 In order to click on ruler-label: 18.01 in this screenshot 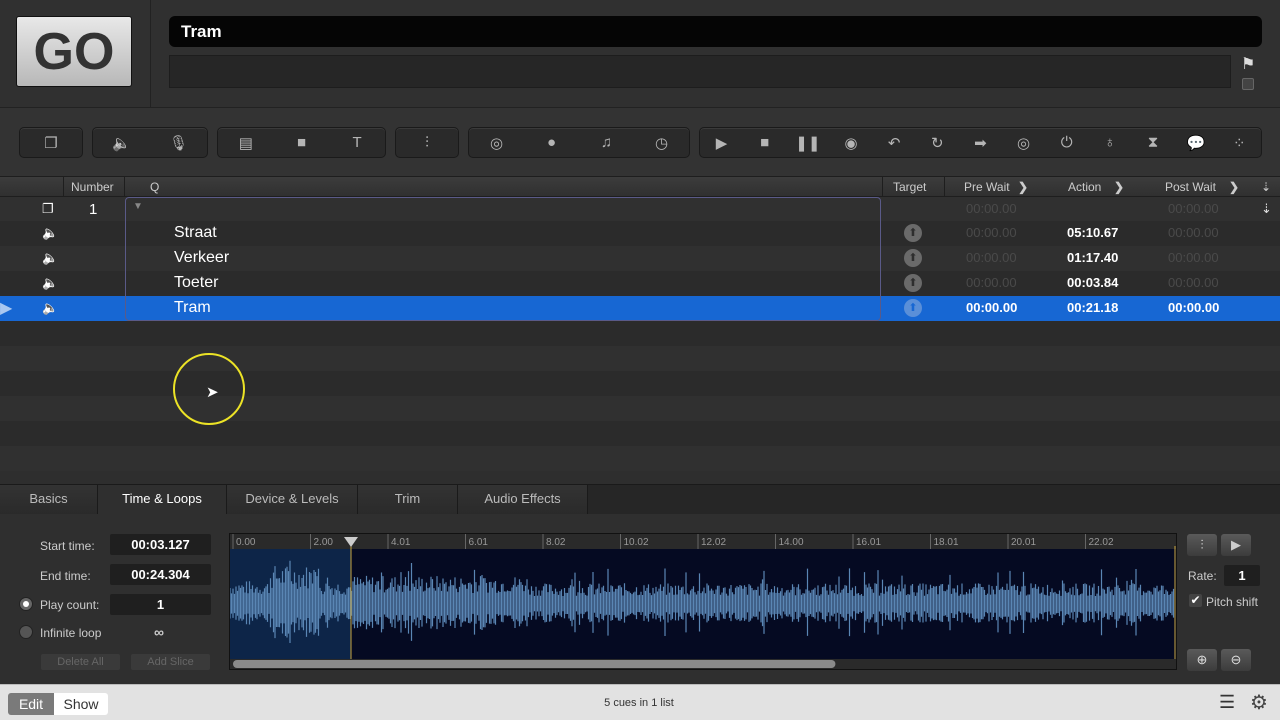, I will do `click(946, 542)`.